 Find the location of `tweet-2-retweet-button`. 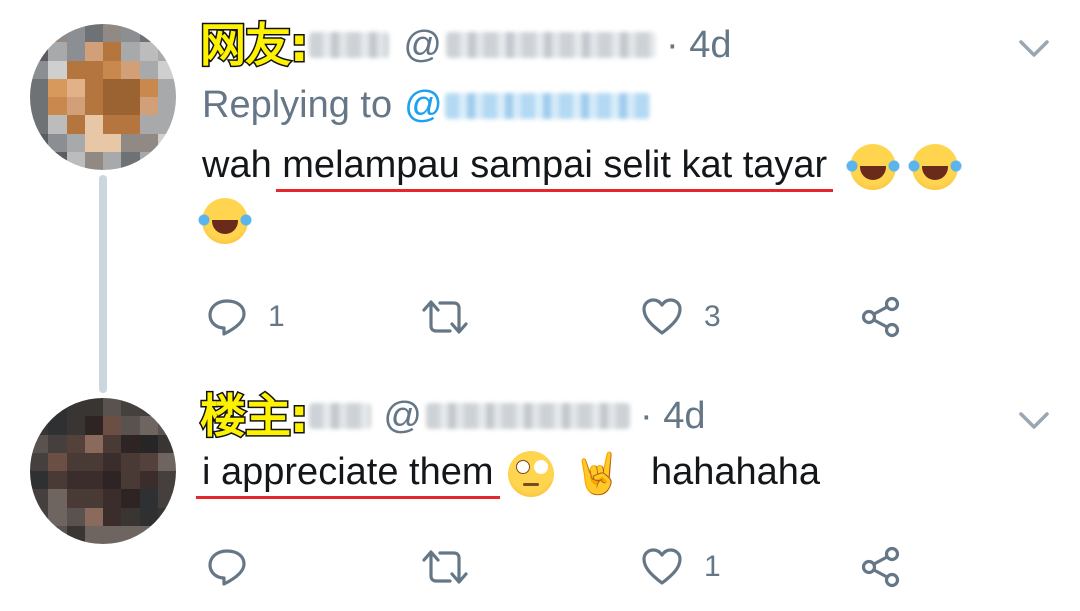

tweet-2-retweet-button is located at coordinates (455, 567).